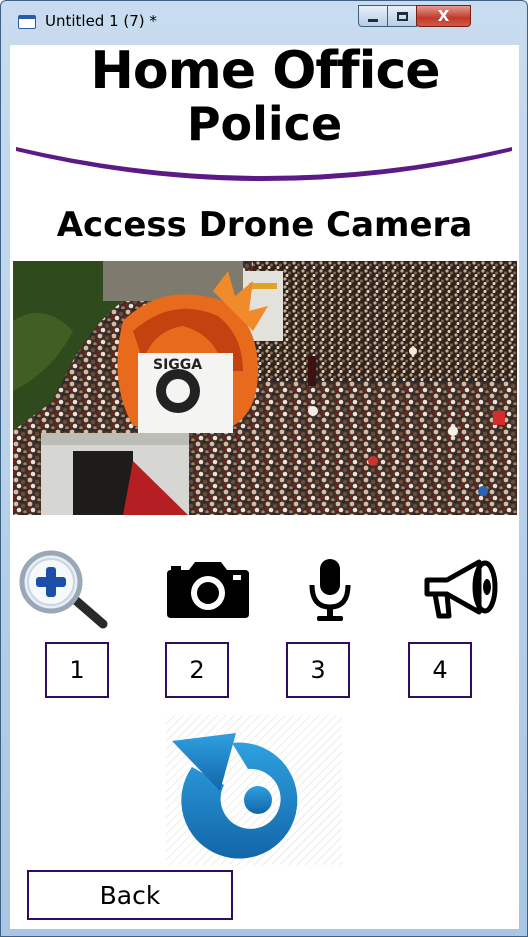 Image resolution: width=528 pixels, height=937 pixels. I want to click on microphone-button, so click(330, 590).